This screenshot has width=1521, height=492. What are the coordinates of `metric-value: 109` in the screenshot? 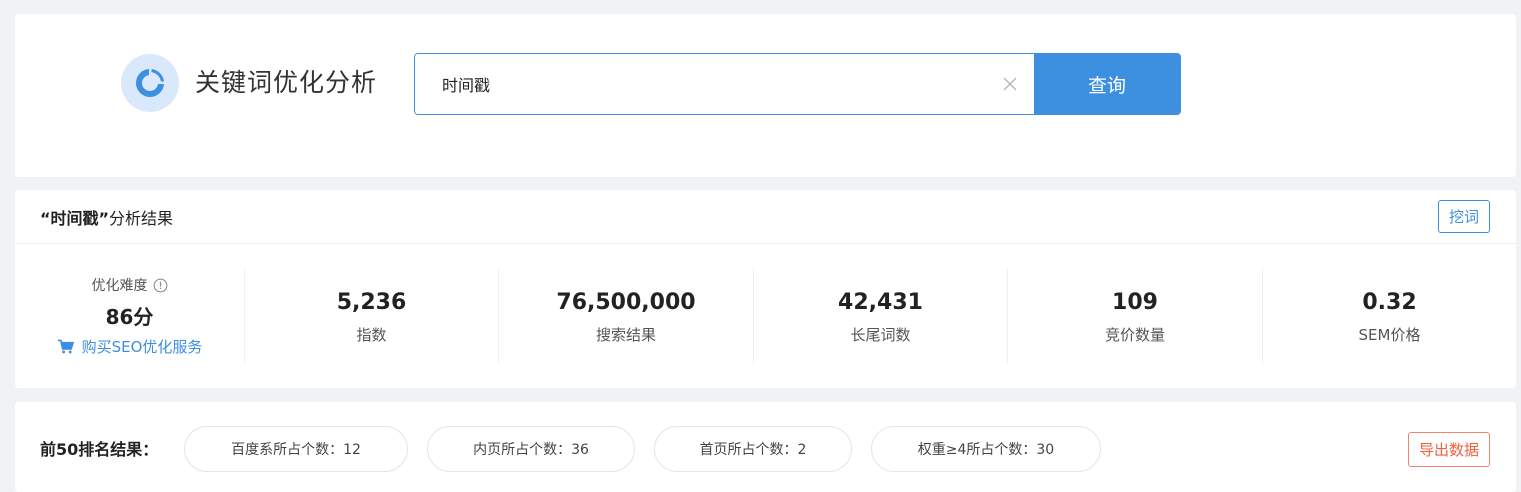 It's located at (1135, 302).